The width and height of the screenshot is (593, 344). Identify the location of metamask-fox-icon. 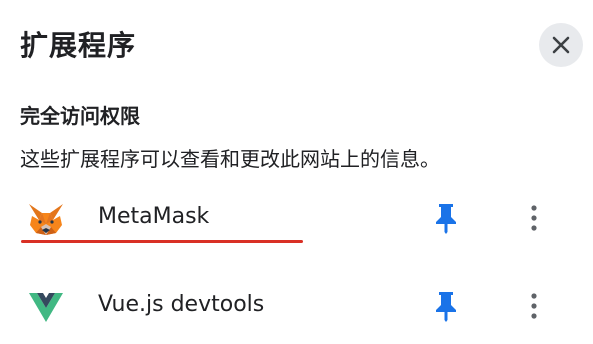
(46, 219).